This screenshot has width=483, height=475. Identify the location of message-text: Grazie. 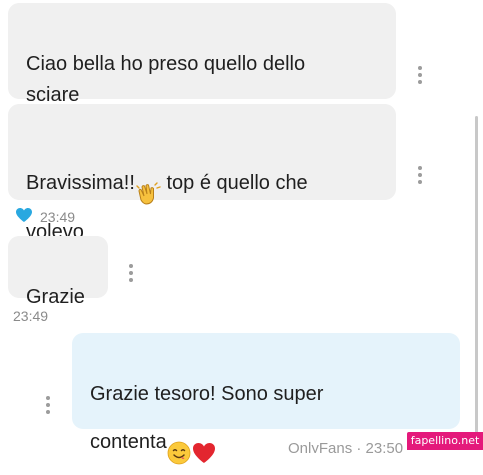
(55, 297).